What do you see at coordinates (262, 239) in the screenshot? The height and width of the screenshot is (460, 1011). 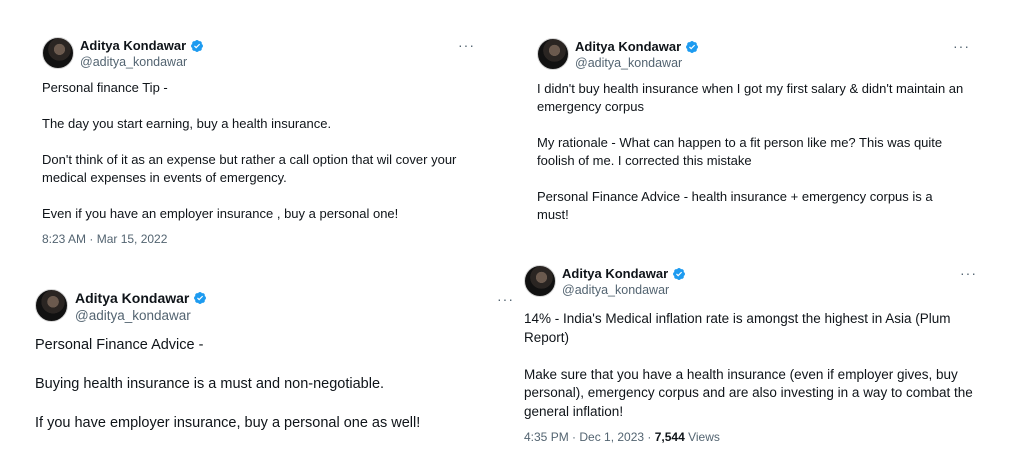 I see `tweet-timestamp: 8:23 AM · Mar 15, 2022` at bounding box center [262, 239].